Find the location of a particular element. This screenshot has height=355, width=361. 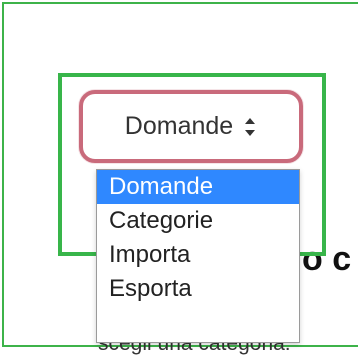

dropdown-option-domande: Domande is located at coordinates (198, 187).